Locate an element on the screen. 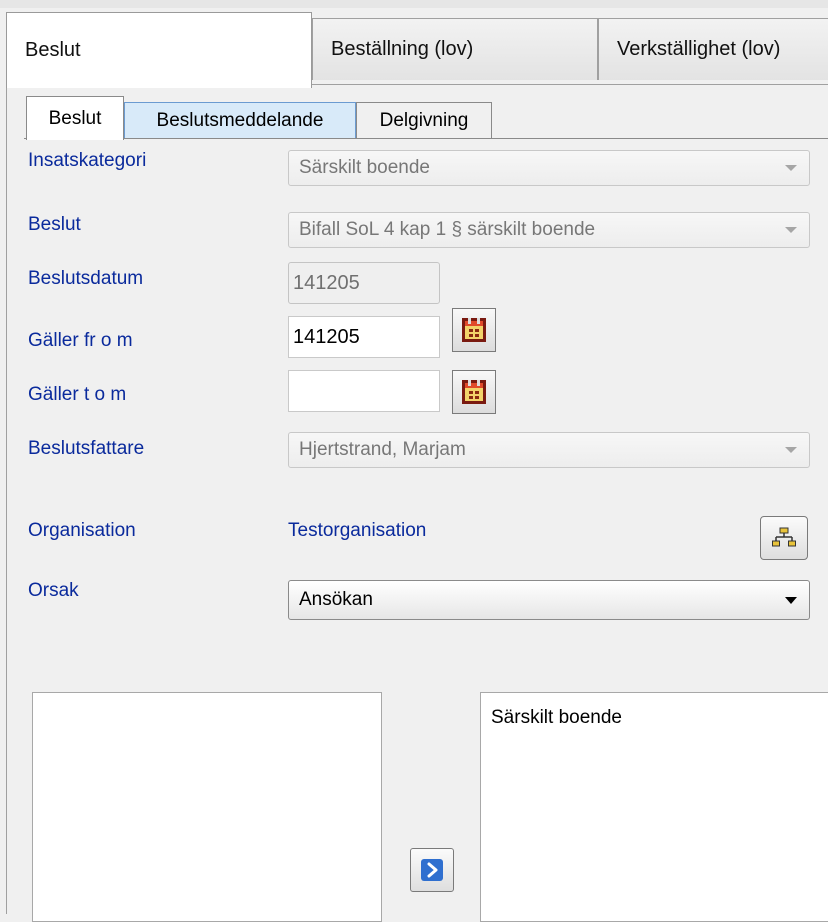 This screenshot has height=922, width=828. move-right-button is located at coordinates (432, 870).